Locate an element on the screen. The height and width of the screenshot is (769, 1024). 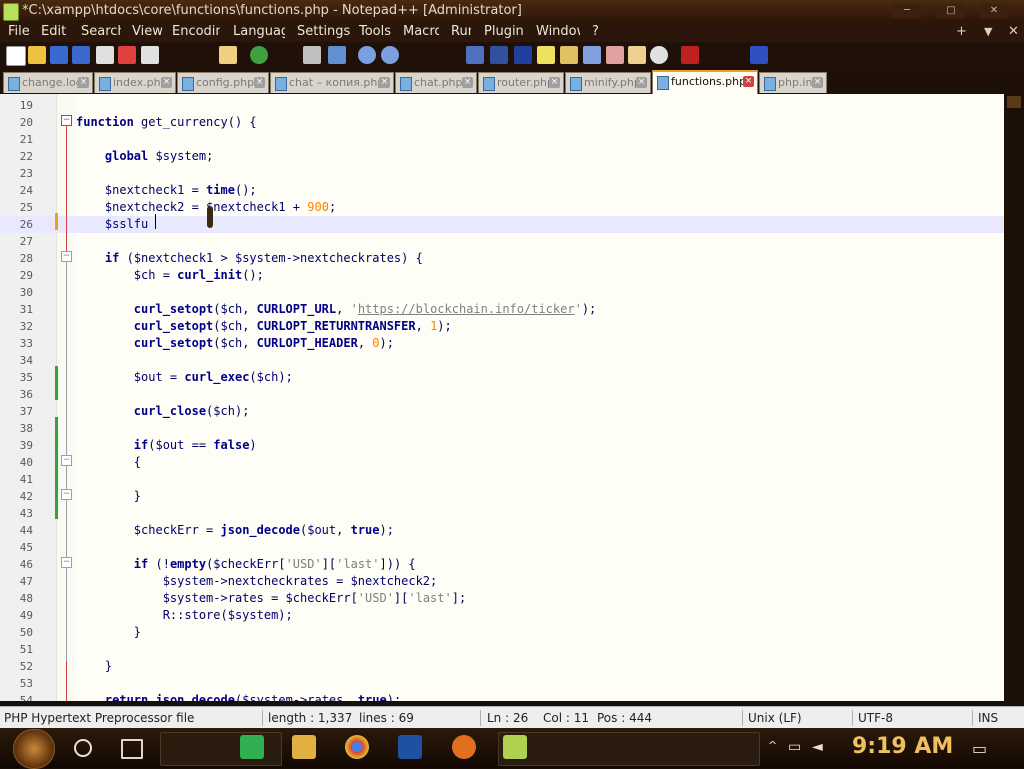
powershell-icon is located at coordinates (410, 747).